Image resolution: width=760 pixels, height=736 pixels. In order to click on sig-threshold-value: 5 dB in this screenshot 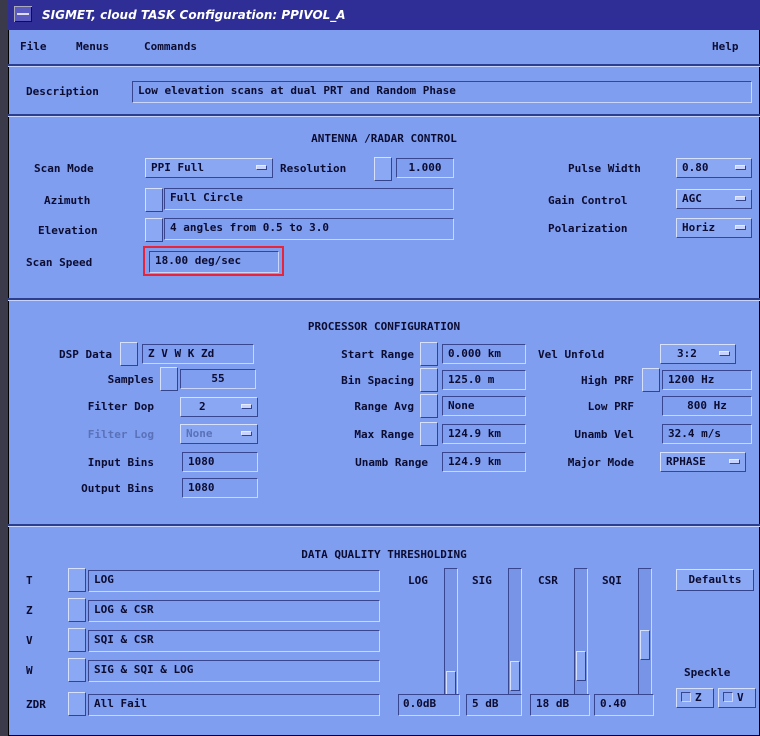, I will do `click(494, 705)`.